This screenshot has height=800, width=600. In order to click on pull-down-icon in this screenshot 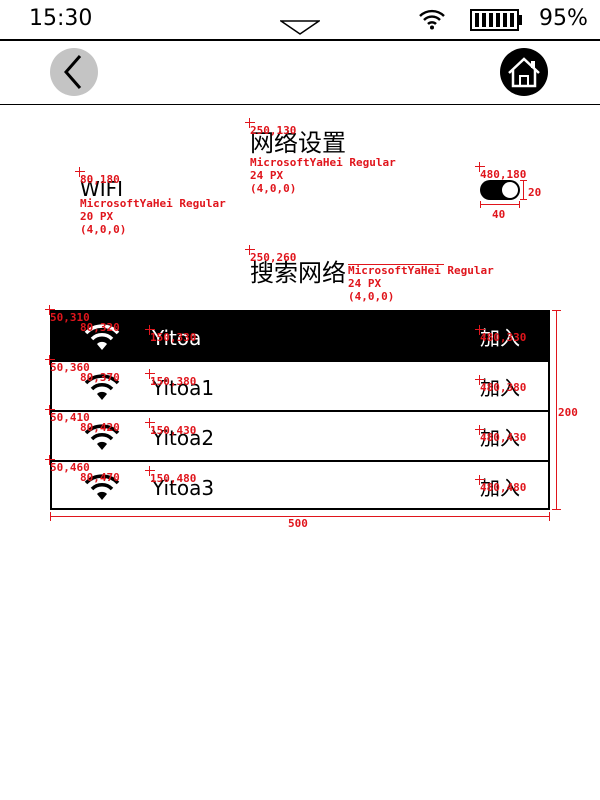, I will do `click(300, 30)`.